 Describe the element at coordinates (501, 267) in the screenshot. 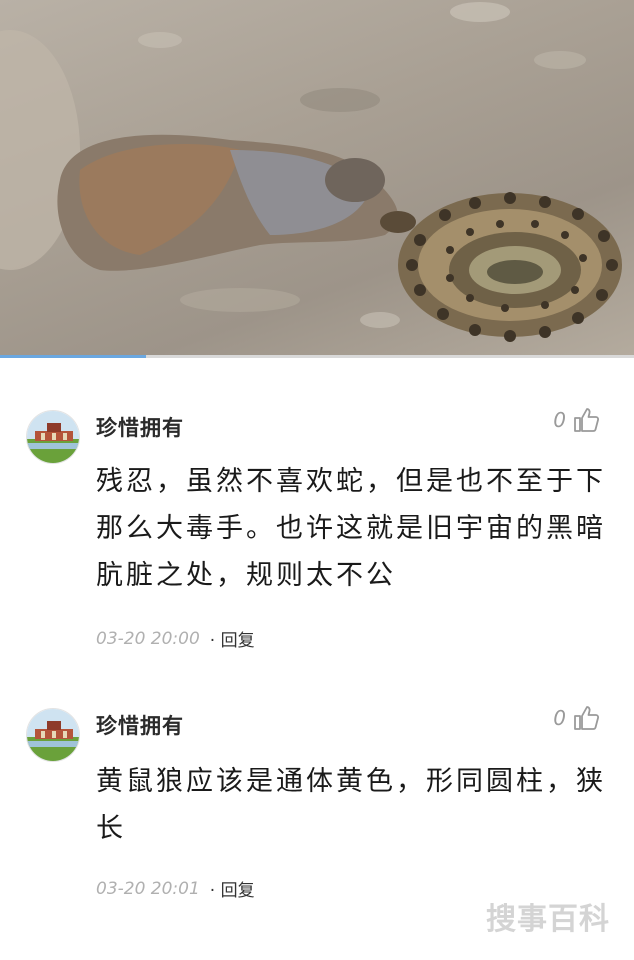

I see `snake-figure` at that location.